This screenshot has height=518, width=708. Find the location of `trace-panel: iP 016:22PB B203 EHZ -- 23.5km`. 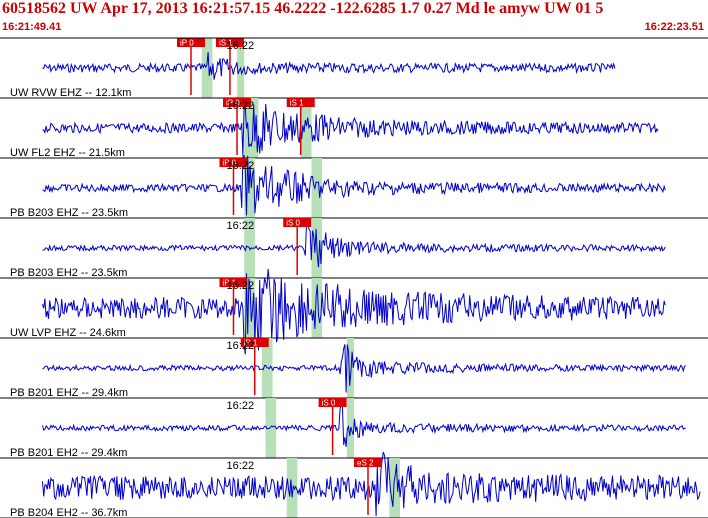

trace-panel: iP 016:22PB B203 EHZ -- 23.5km is located at coordinates (354, 186).